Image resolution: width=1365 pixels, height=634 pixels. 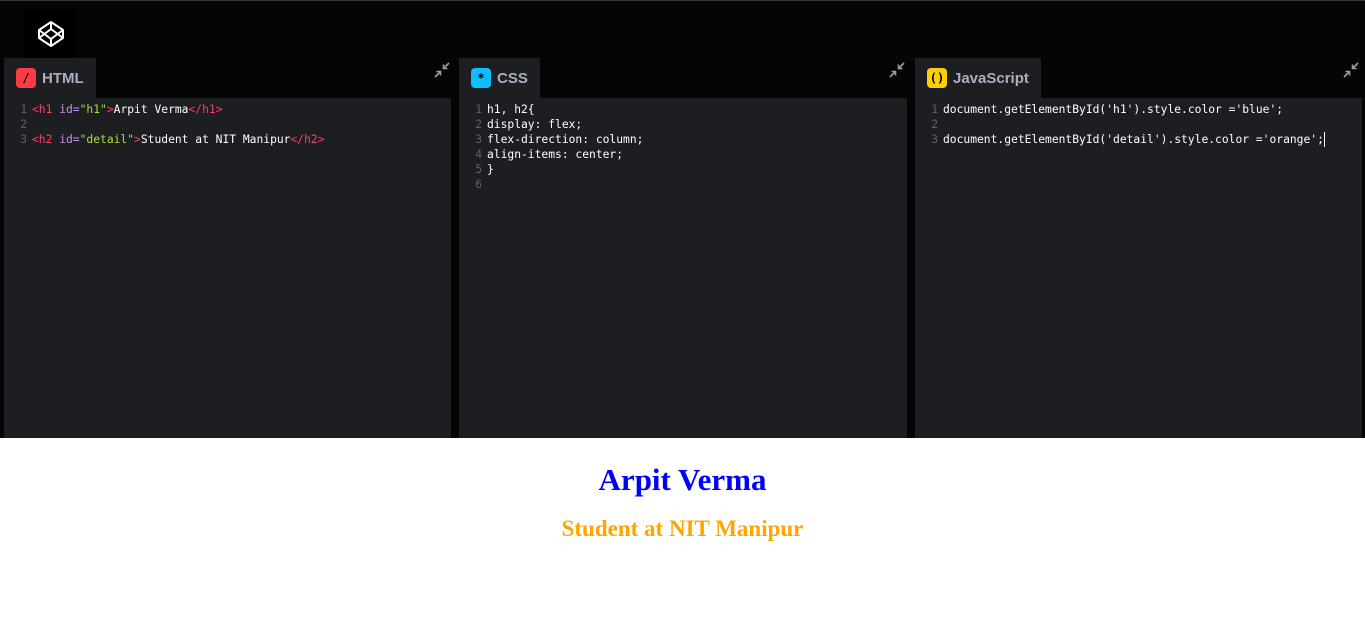 What do you see at coordinates (227, 109) in the screenshot?
I see `code-line: 1 <h1 id= "h1" > Arpit Verma </h1>` at bounding box center [227, 109].